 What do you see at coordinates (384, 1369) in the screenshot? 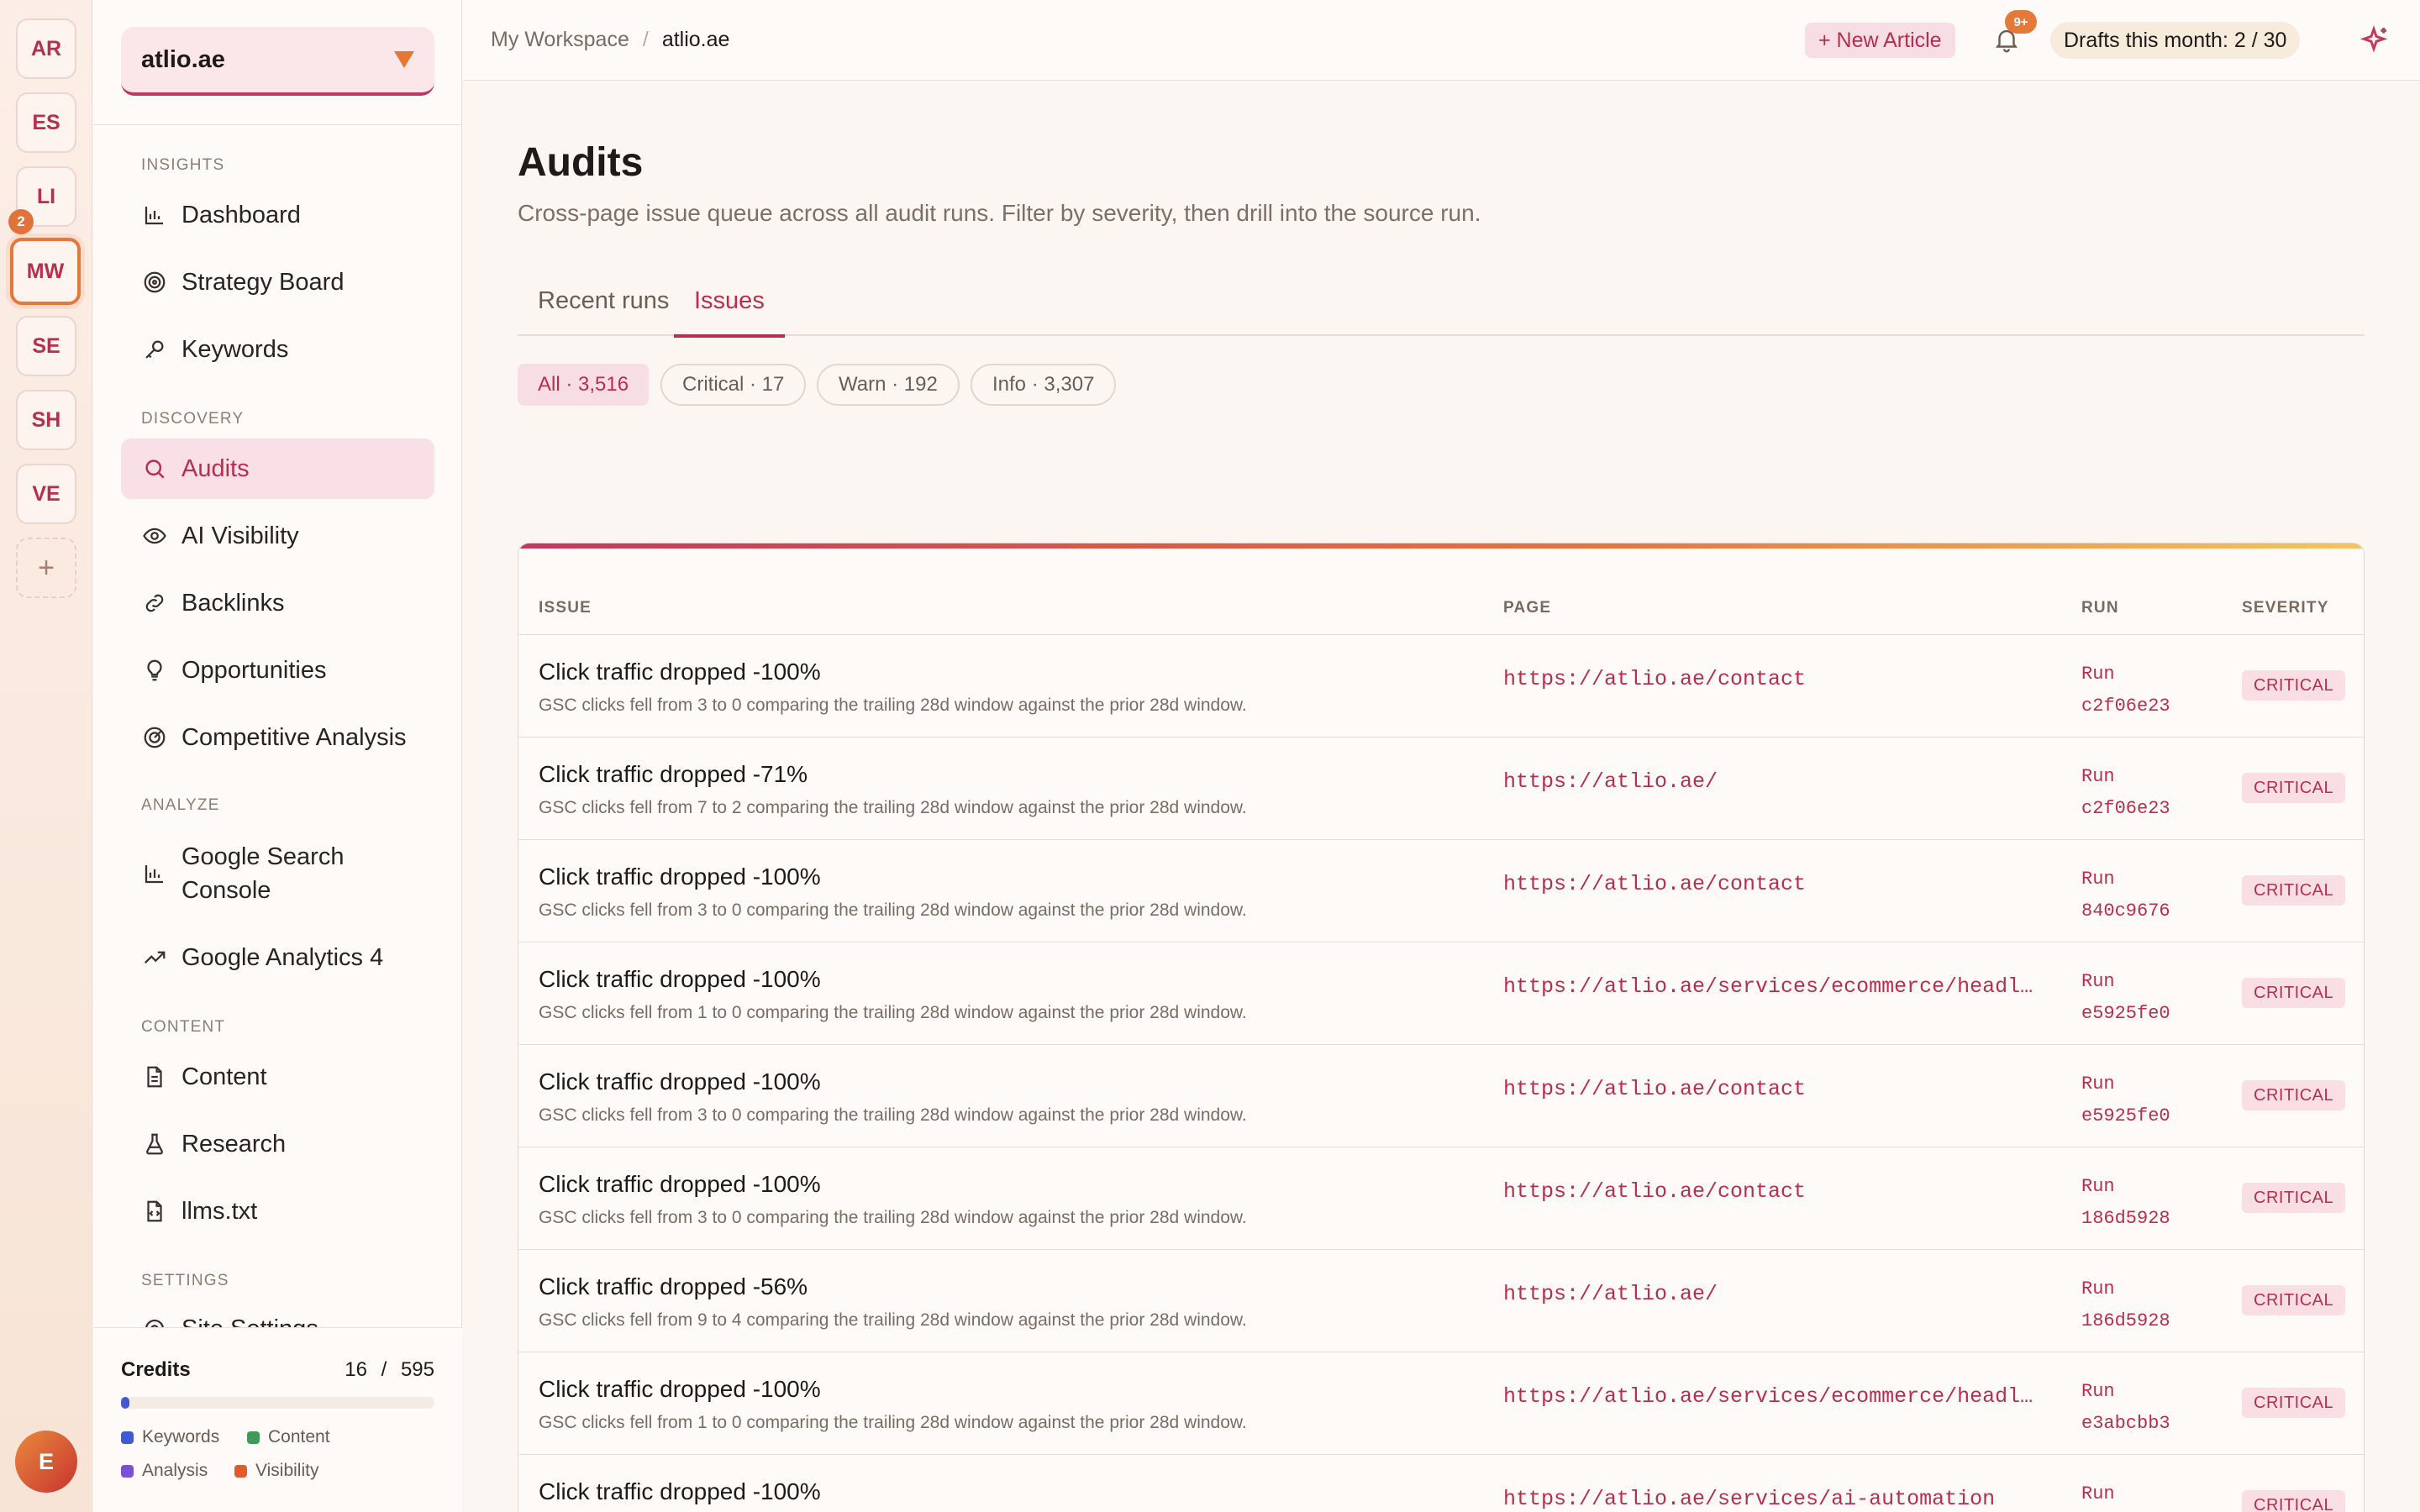
I see `credits-sep: /` at bounding box center [384, 1369].